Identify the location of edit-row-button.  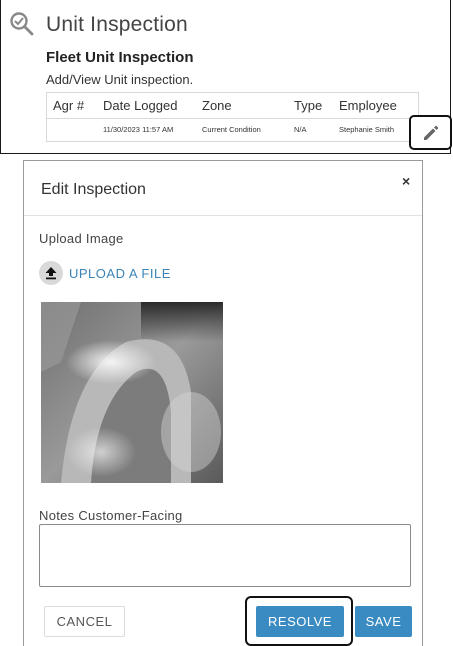
(430, 132).